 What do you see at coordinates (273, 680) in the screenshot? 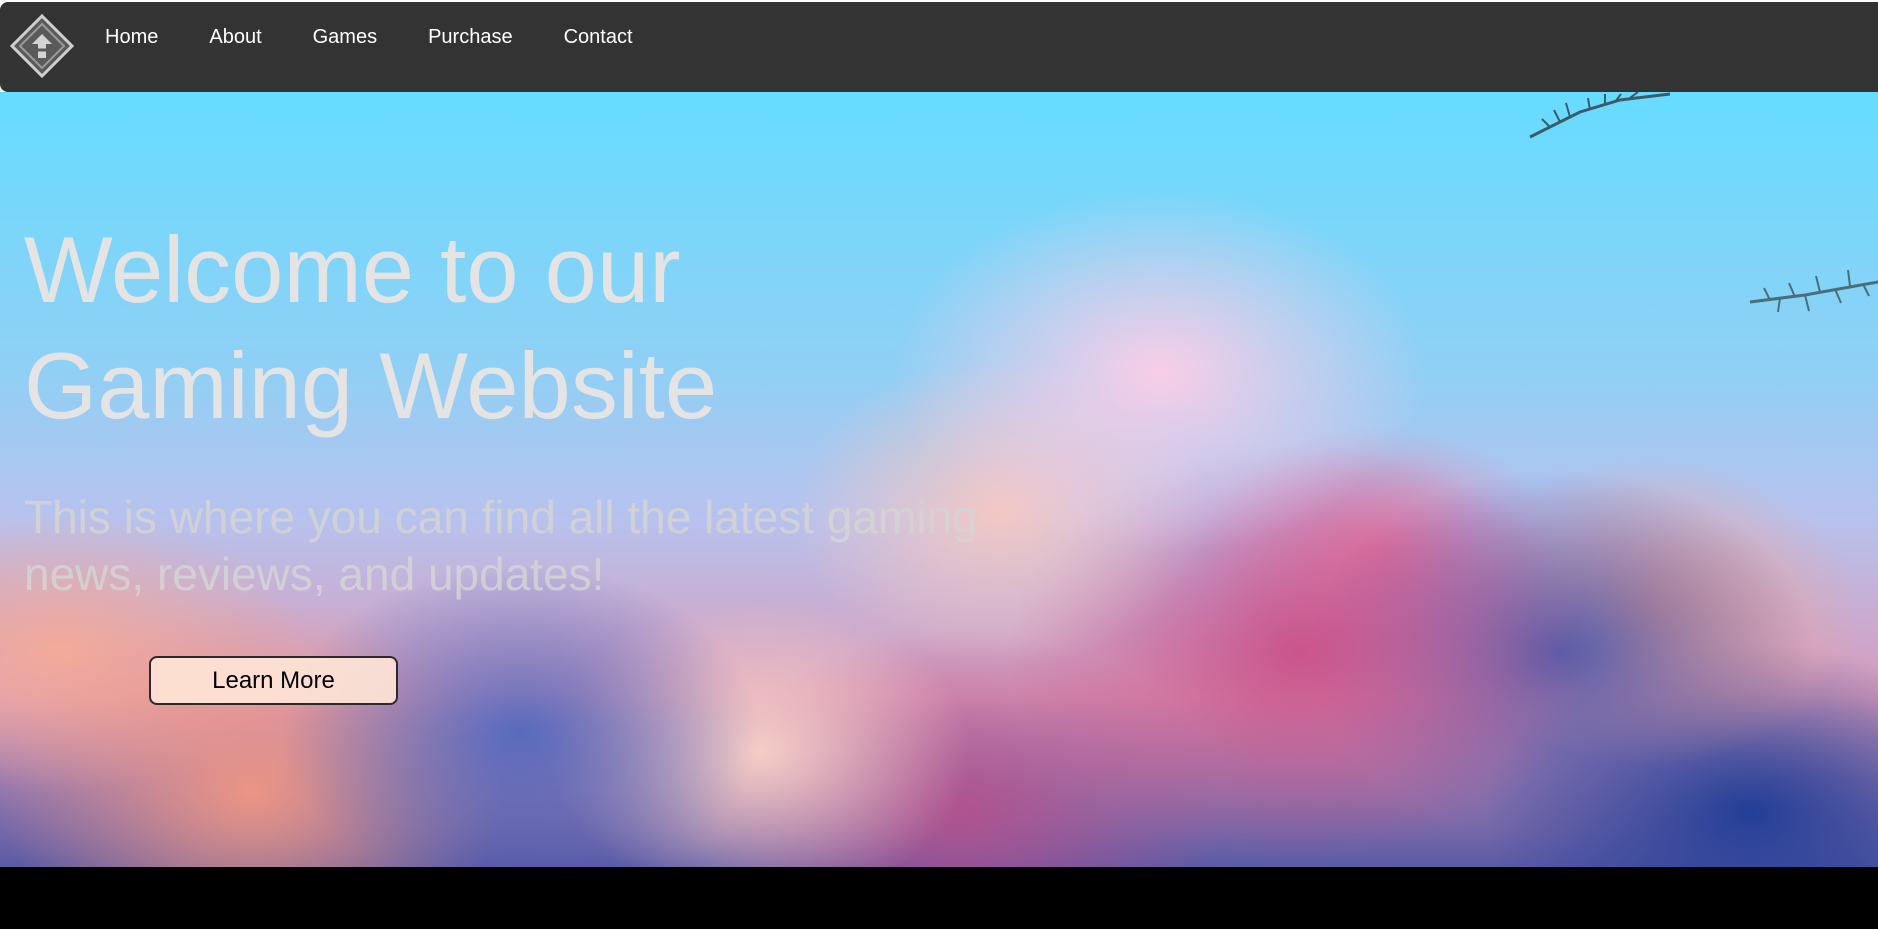
I see `learn-more-button: Learn More` at bounding box center [273, 680].